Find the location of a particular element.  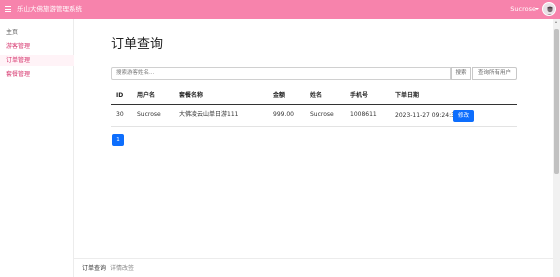

sidebar-item-packages: 套餐管理 is located at coordinates (37, 74).